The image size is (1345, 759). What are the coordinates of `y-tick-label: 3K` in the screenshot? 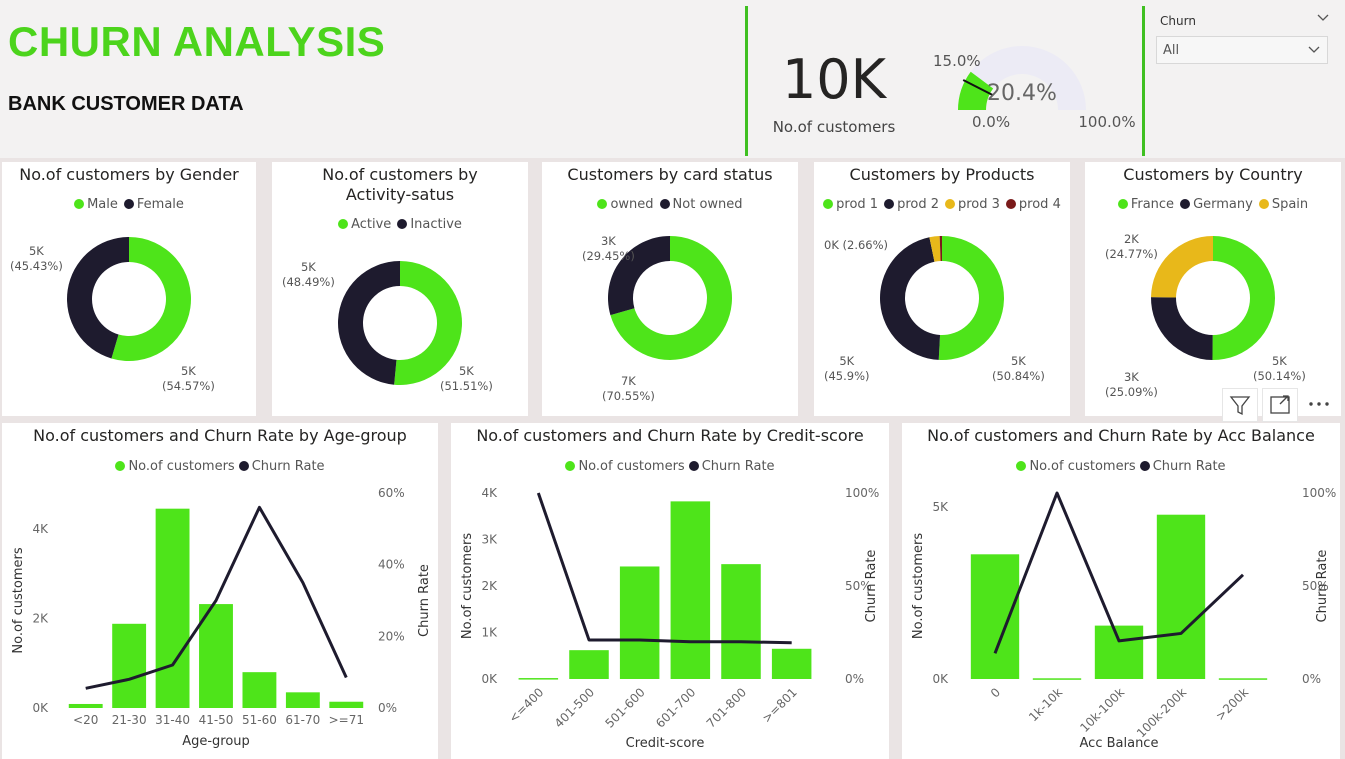 It's located at (489, 540).